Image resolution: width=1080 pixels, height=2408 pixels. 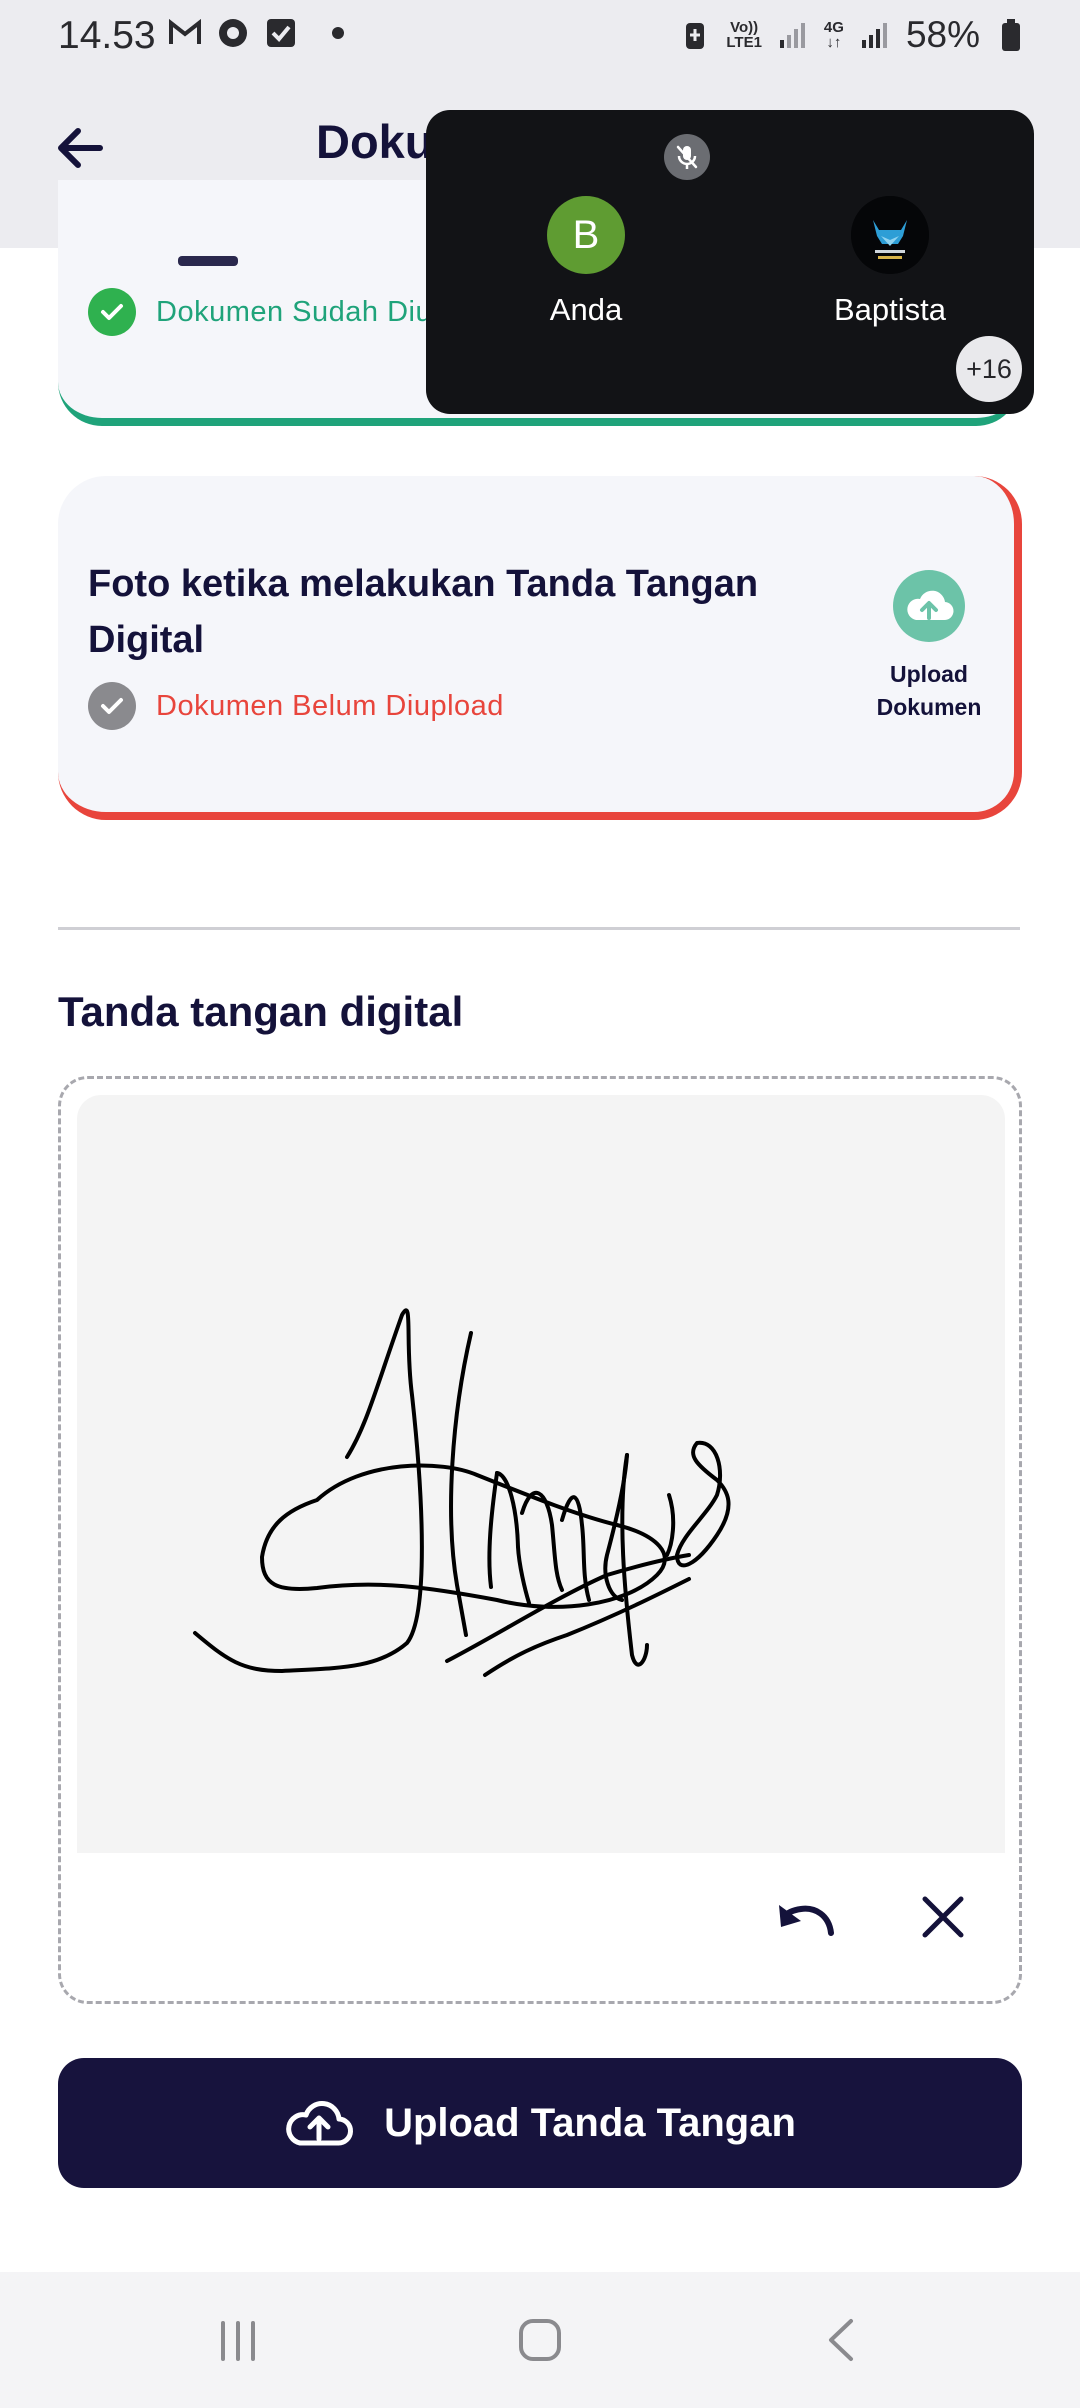 What do you see at coordinates (281, 33) in the screenshot?
I see `checkbox-app-icon` at bounding box center [281, 33].